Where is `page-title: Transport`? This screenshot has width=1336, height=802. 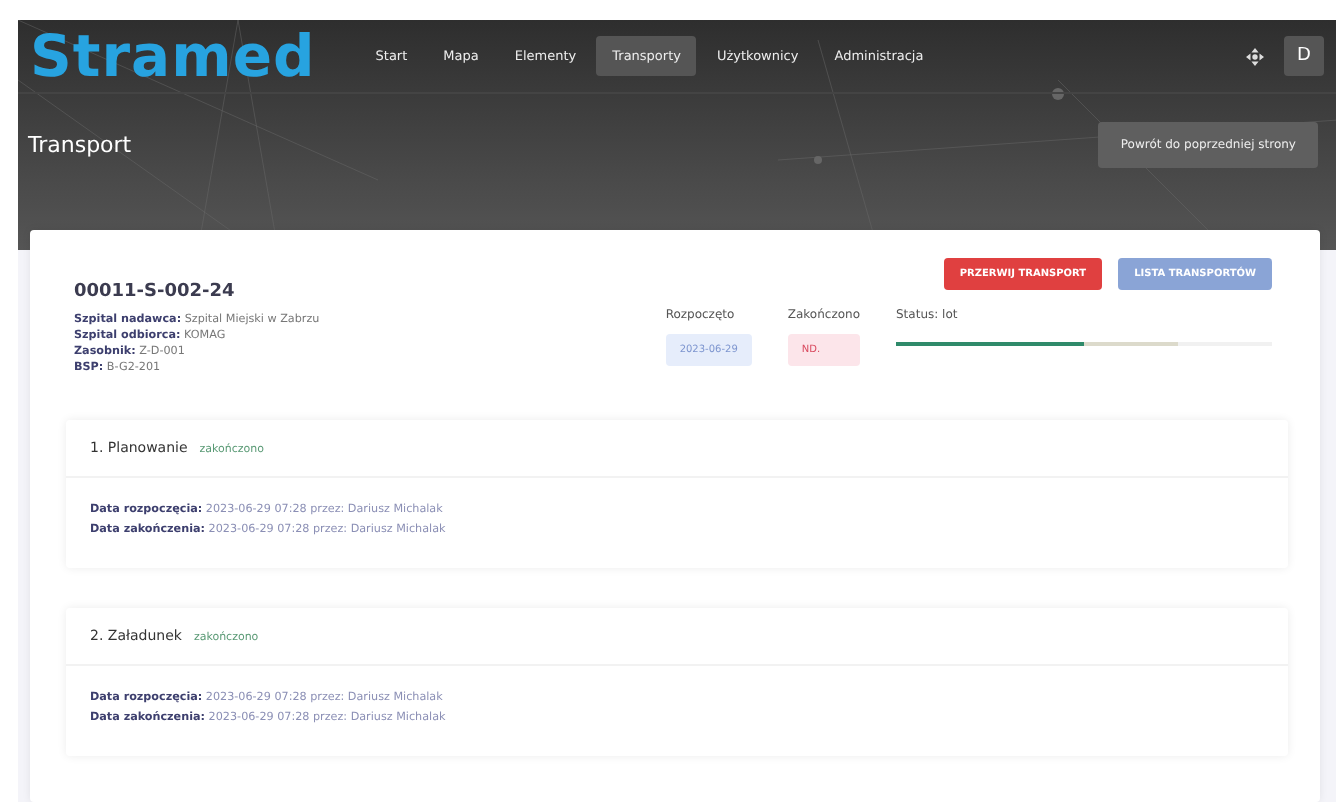 page-title: Transport is located at coordinates (80, 145).